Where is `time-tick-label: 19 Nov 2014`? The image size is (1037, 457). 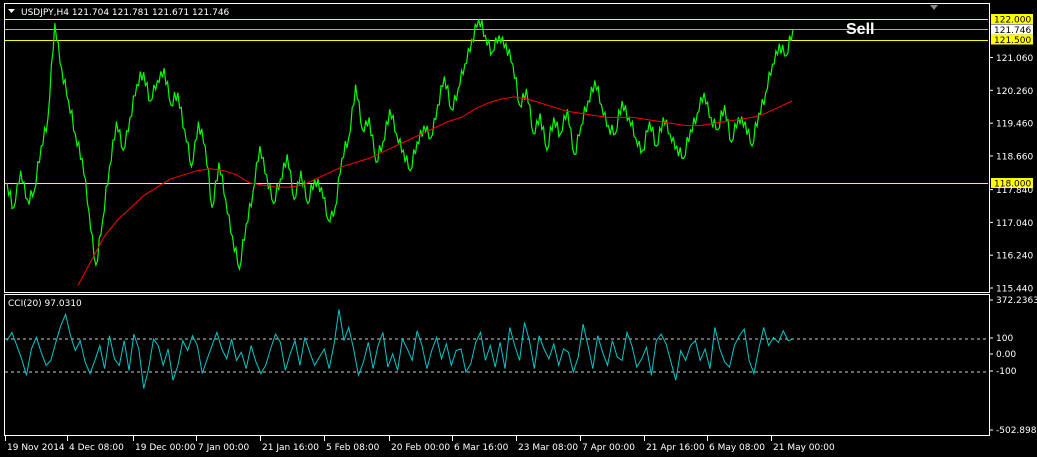 time-tick-label: 19 Nov 2014 is located at coordinates (36, 448).